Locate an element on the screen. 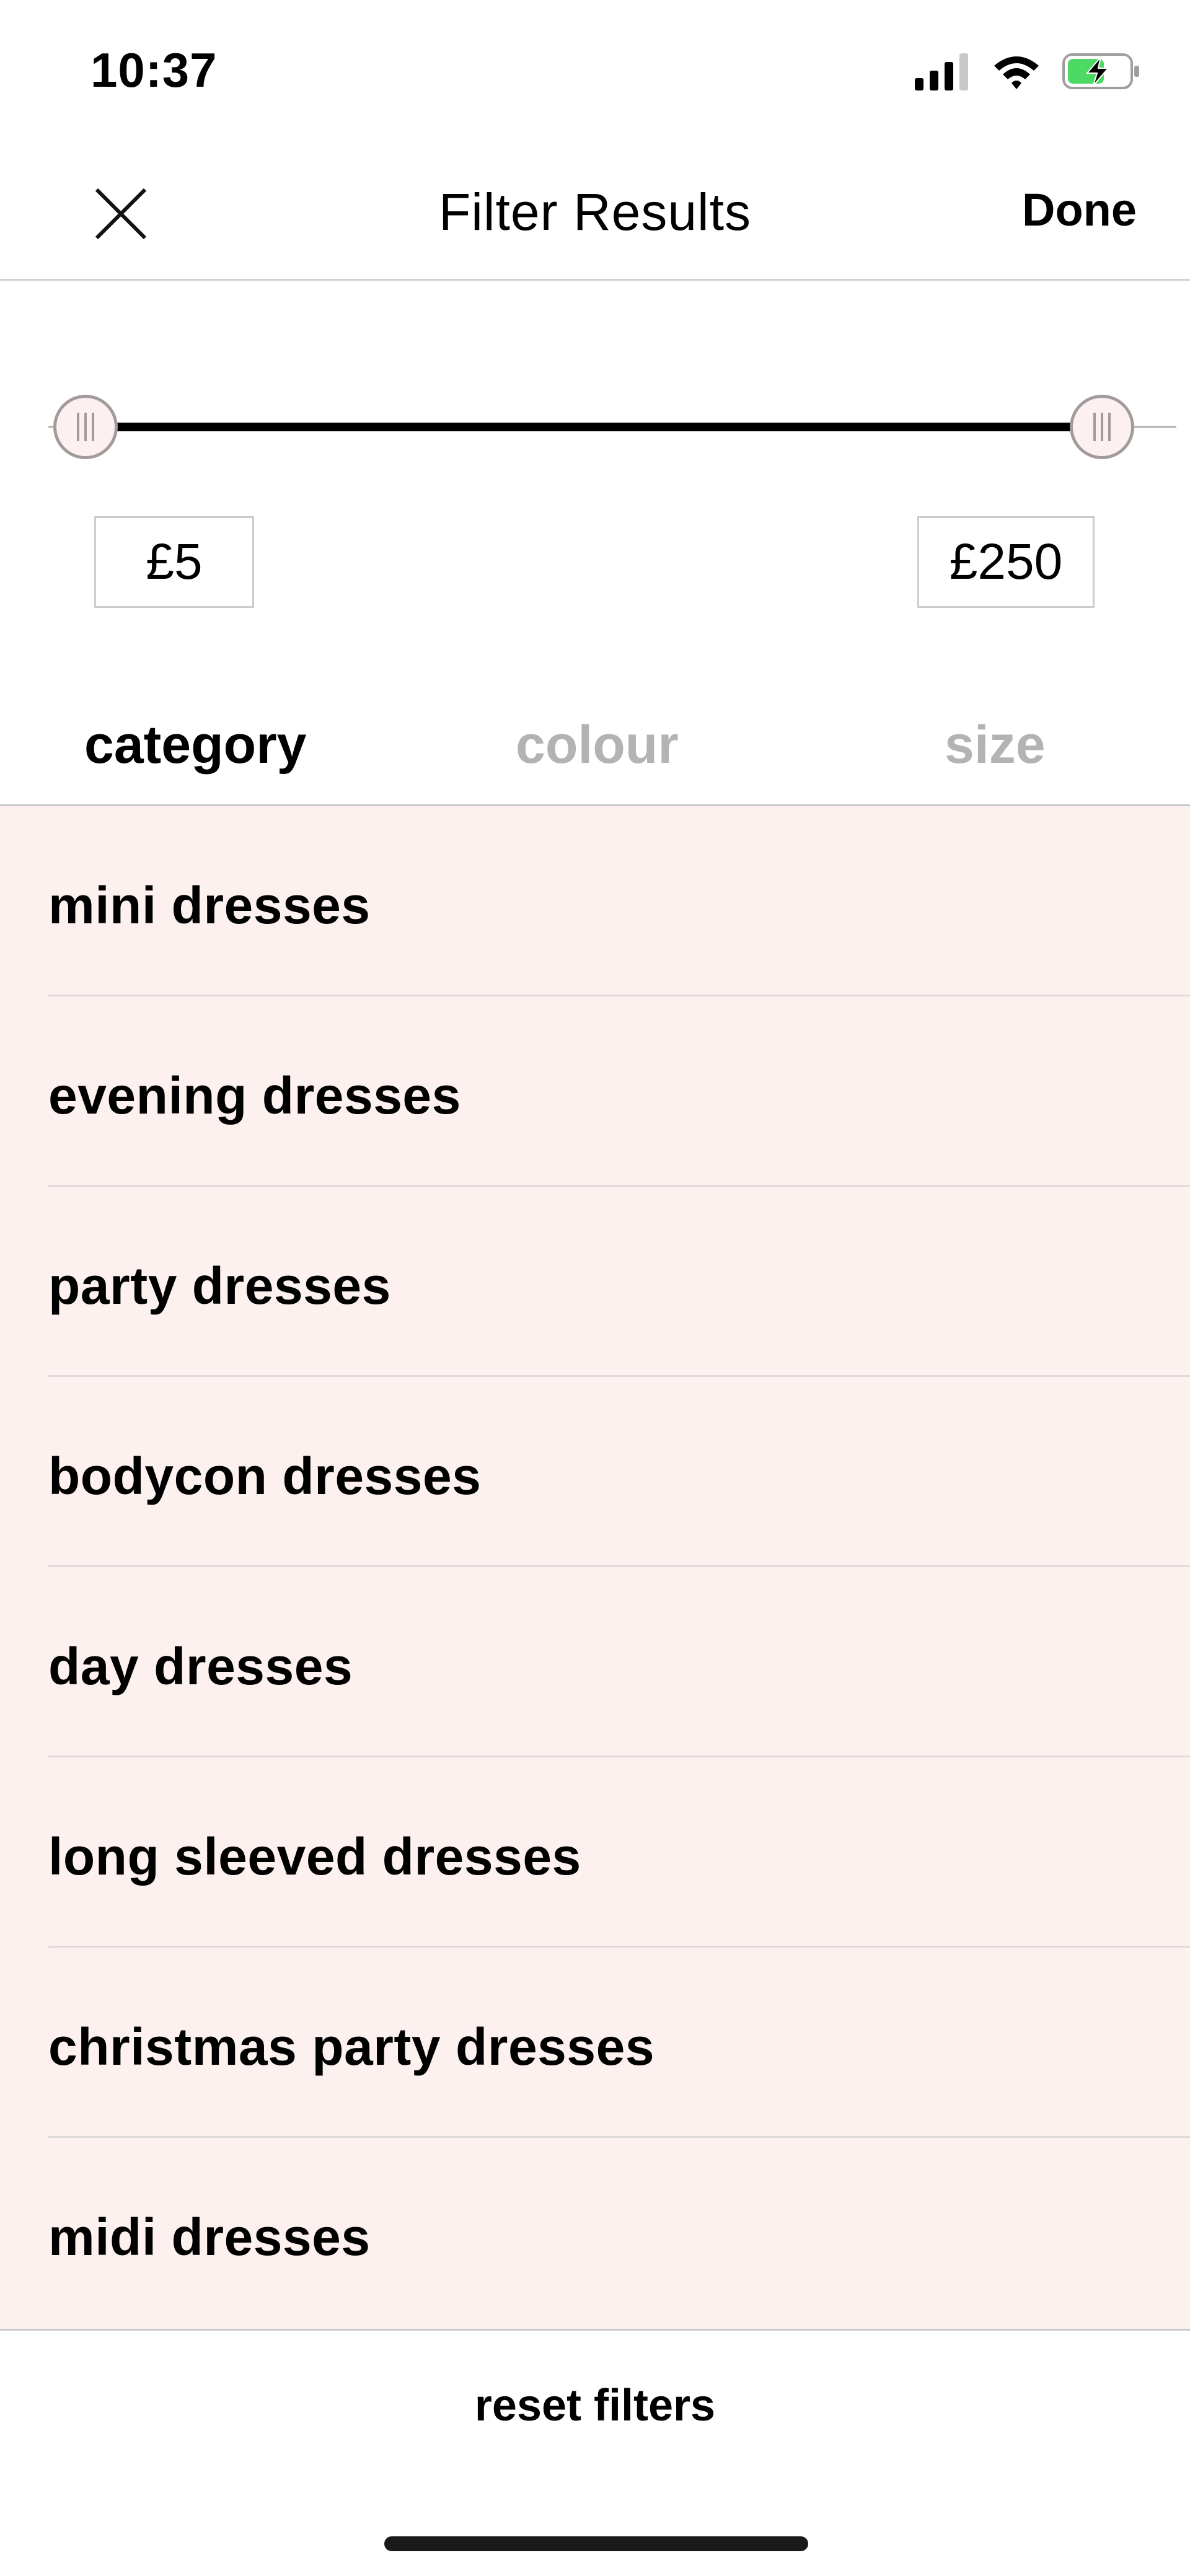 This screenshot has height=2576, width=1190. list-item: day dresses is located at coordinates (595, 1662).